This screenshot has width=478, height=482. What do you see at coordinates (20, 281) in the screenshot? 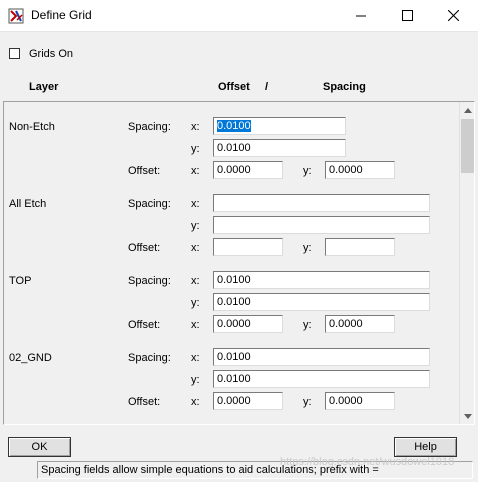
I see `layer-name: TOP` at bounding box center [20, 281].